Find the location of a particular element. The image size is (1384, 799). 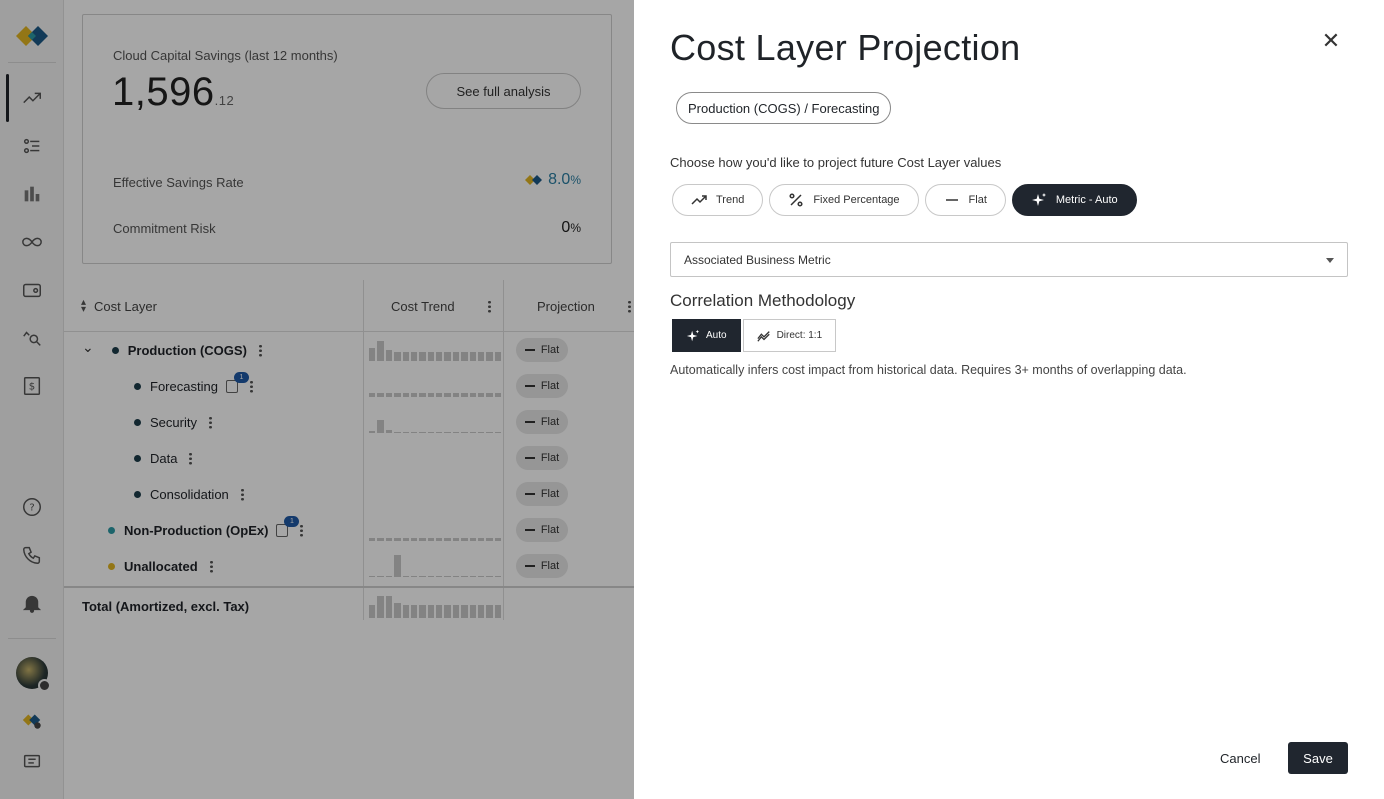

flat-line-icon is located at coordinates (951, 200).